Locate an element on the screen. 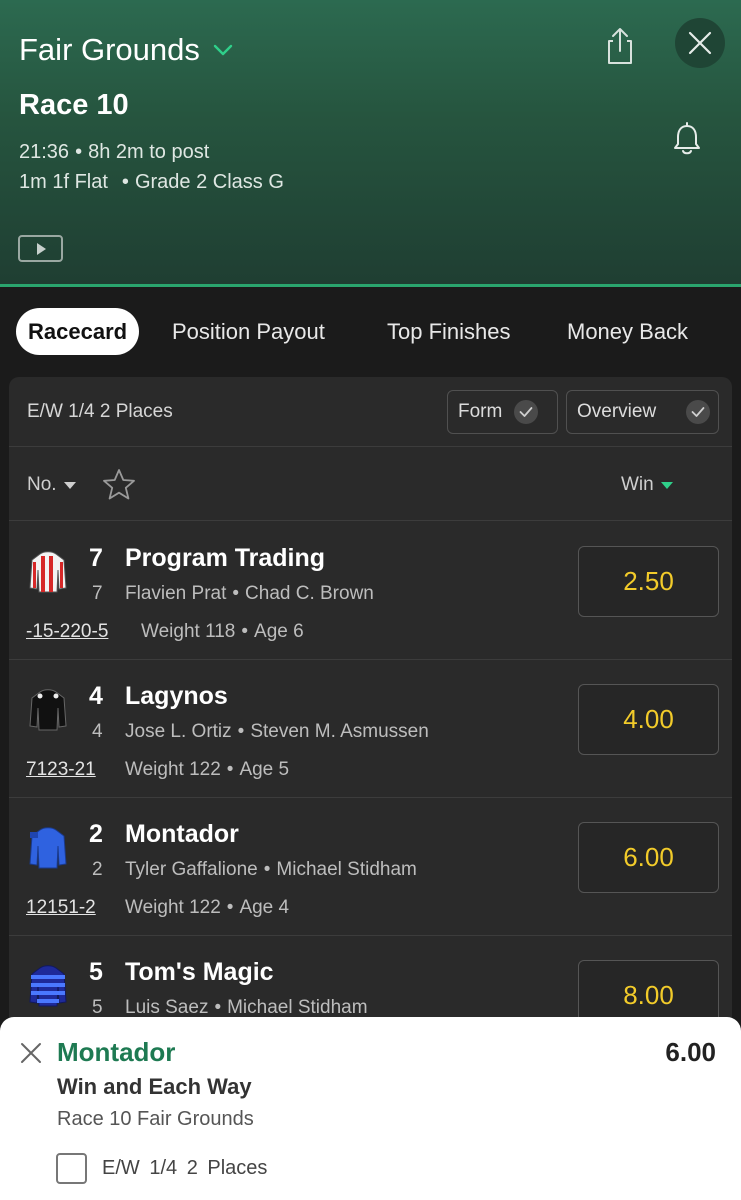 The height and width of the screenshot is (1200, 741). star-icon is located at coordinates (119, 485).